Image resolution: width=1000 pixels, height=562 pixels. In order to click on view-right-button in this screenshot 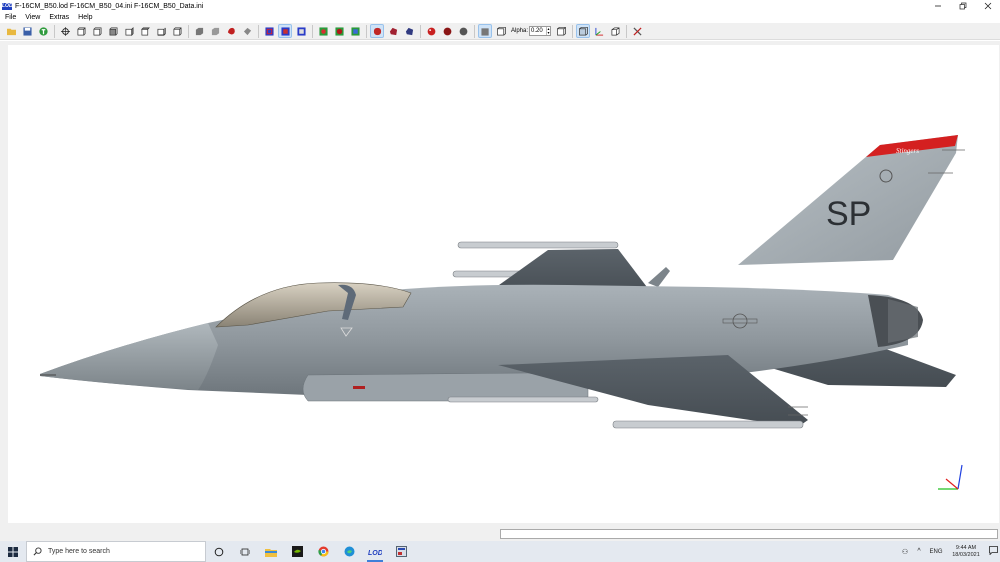, I will do `click(129, 31)`.